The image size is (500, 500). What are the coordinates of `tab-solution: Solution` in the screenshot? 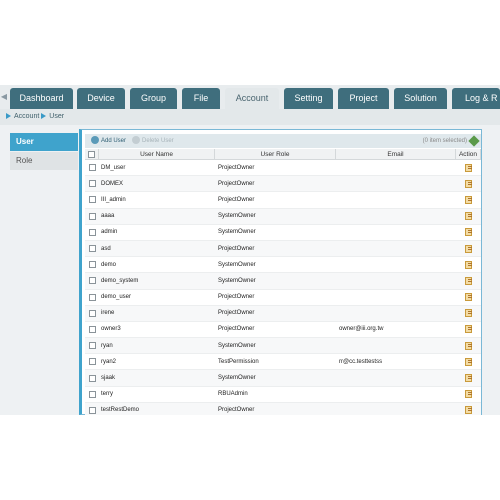 It's located at (420, 98).